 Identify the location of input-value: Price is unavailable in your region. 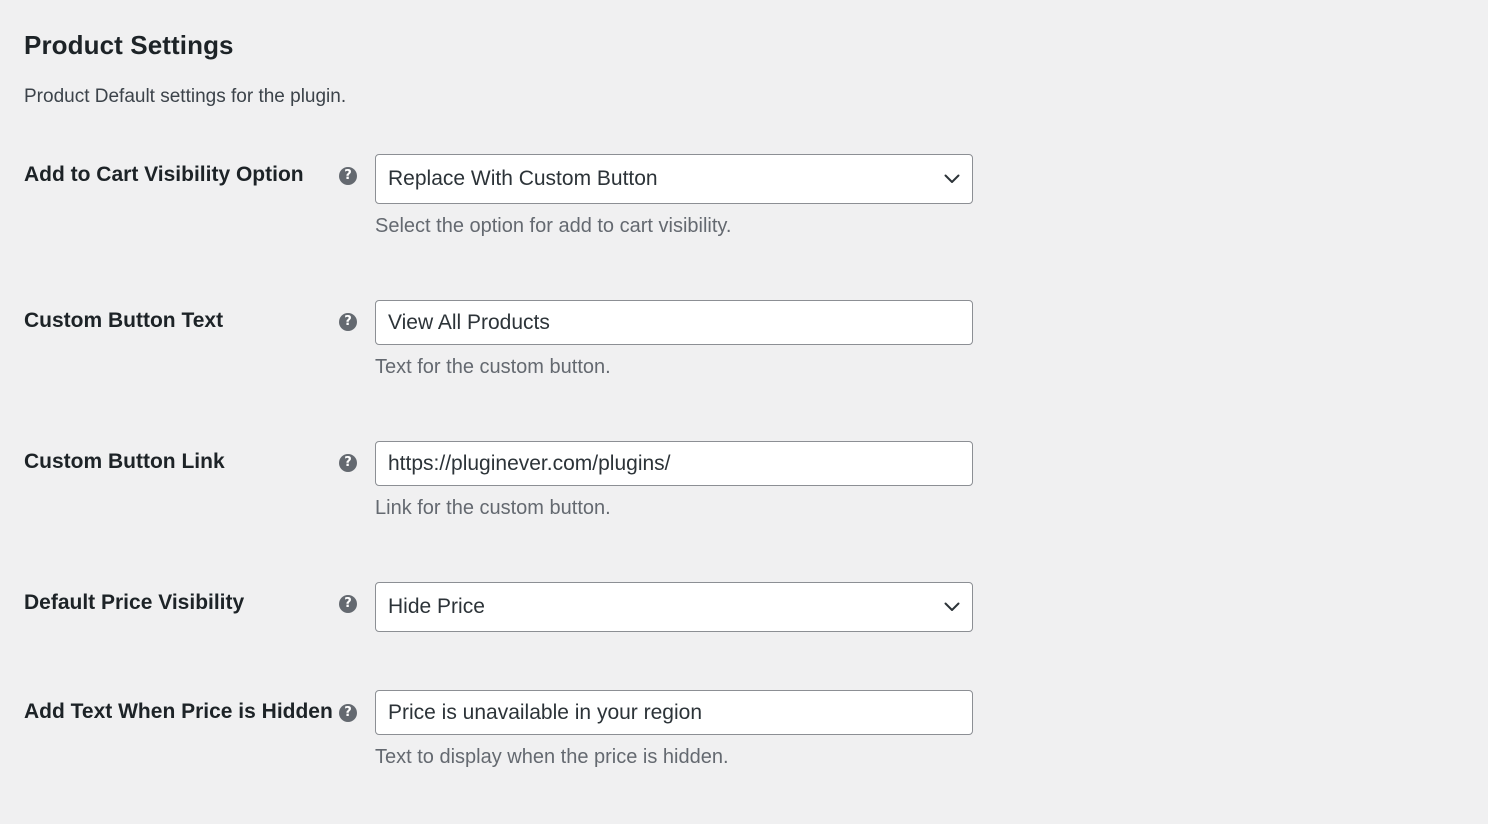
(545, 712).